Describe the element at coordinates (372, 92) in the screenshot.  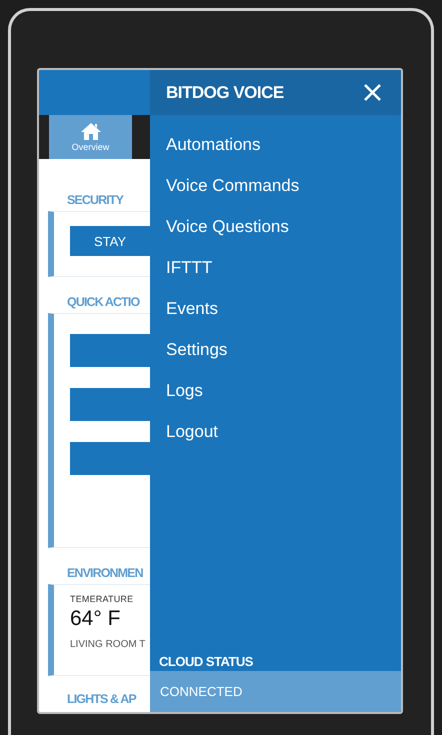
I see `close-icon` at that location.